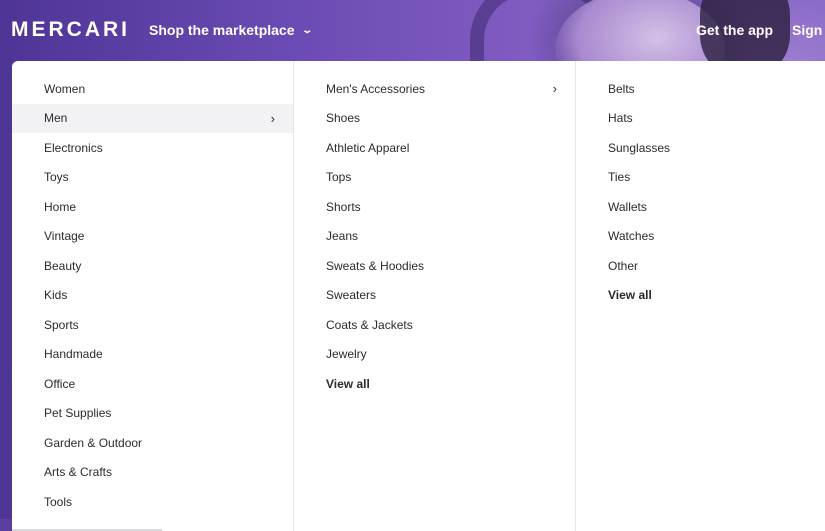 This screenshot has height=531, width=825. Describe the element at coordinates (375, 265) in the screenshot. I see `men-subcategory-item-label: Sweats & Hoodies` at that location.